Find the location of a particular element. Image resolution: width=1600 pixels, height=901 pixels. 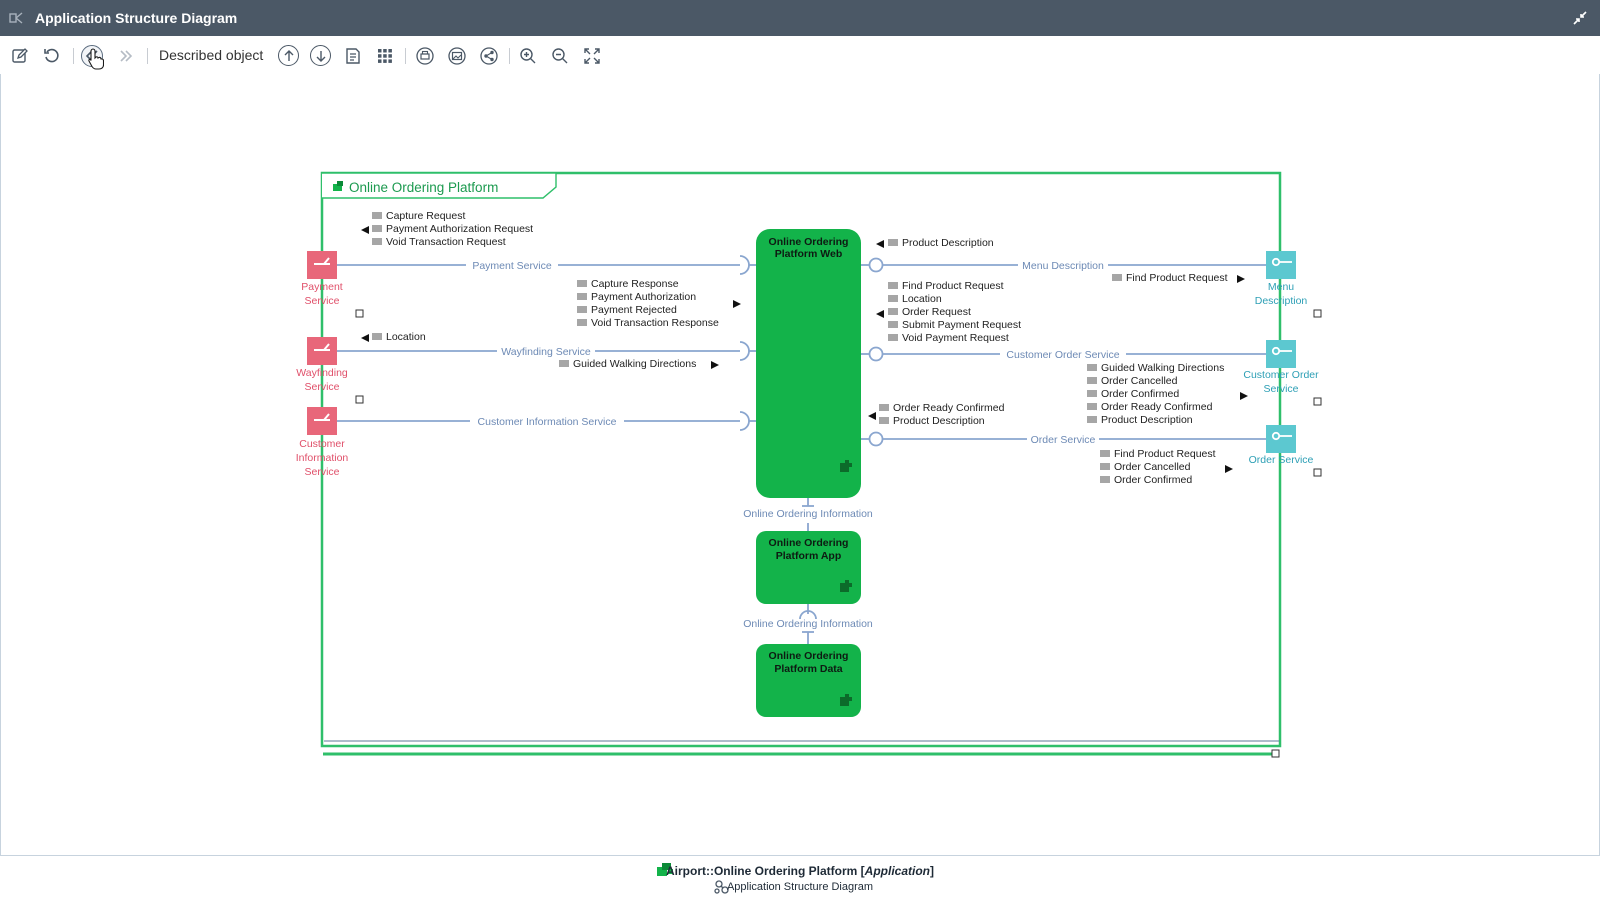

component-data-name: Online Ordering is located at coordinates (809, 656).